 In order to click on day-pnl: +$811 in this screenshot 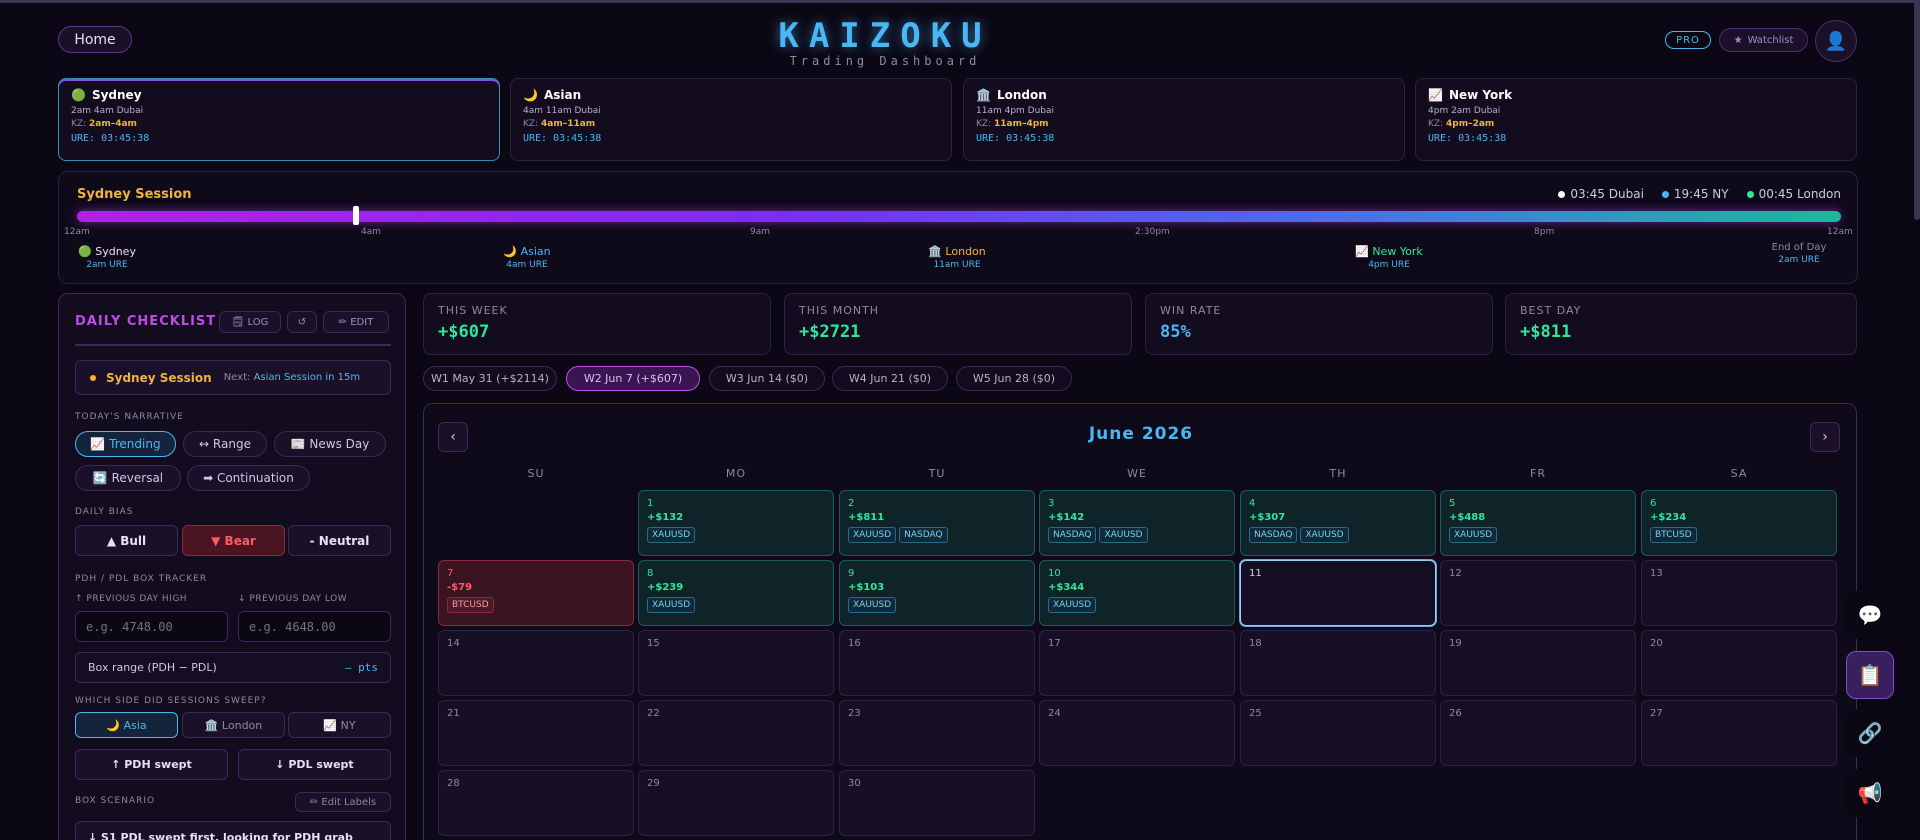, I will do `click(866, 517)`.